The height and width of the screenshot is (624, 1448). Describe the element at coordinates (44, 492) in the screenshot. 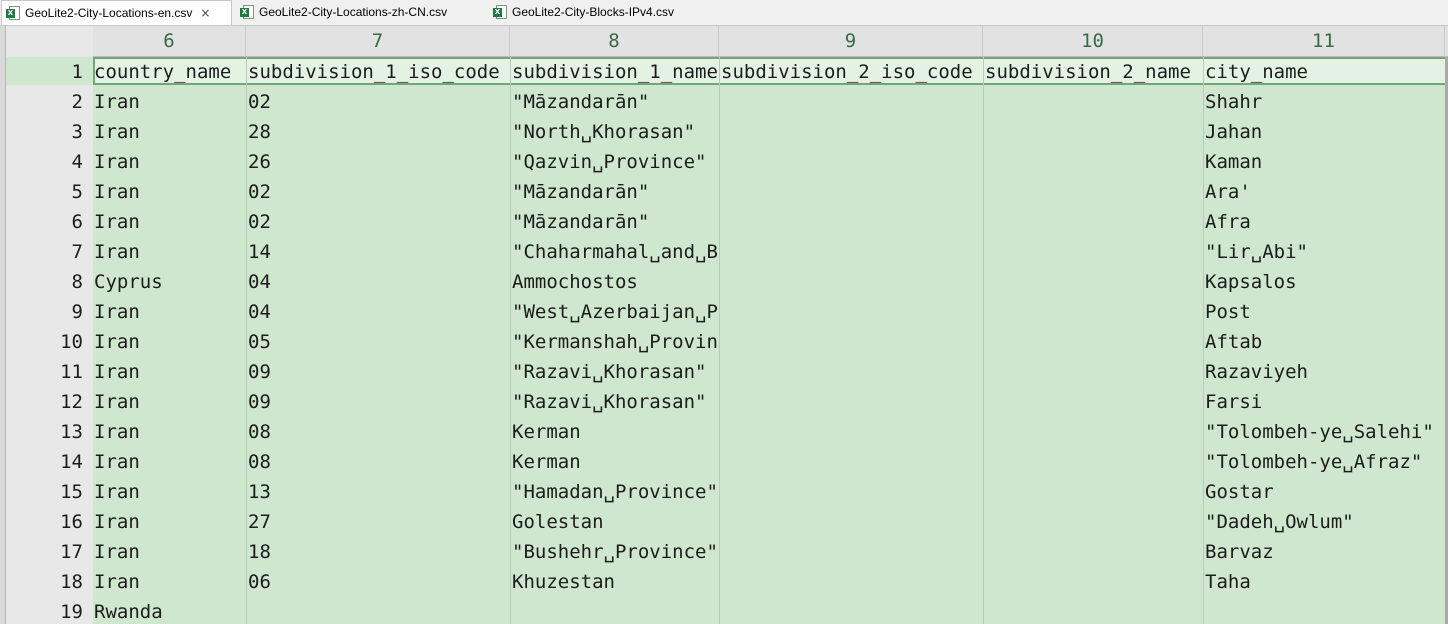

I see `row-number: 15` at that location.